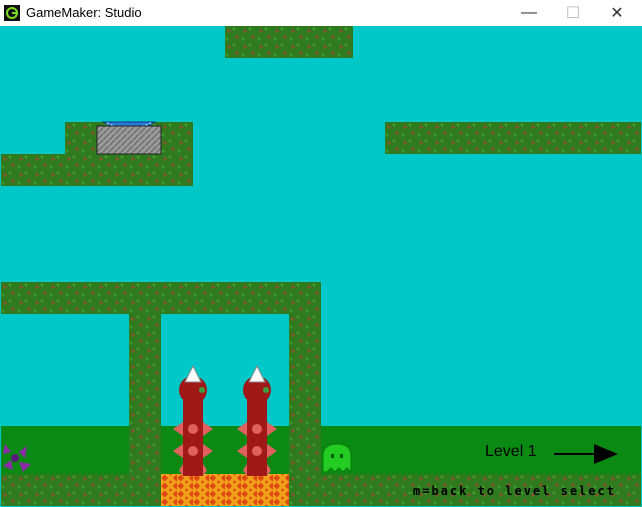  Describe the element at coordinates (84, 12) in the screenshot. I see `window-title: GameMaker: Studio` at that location.